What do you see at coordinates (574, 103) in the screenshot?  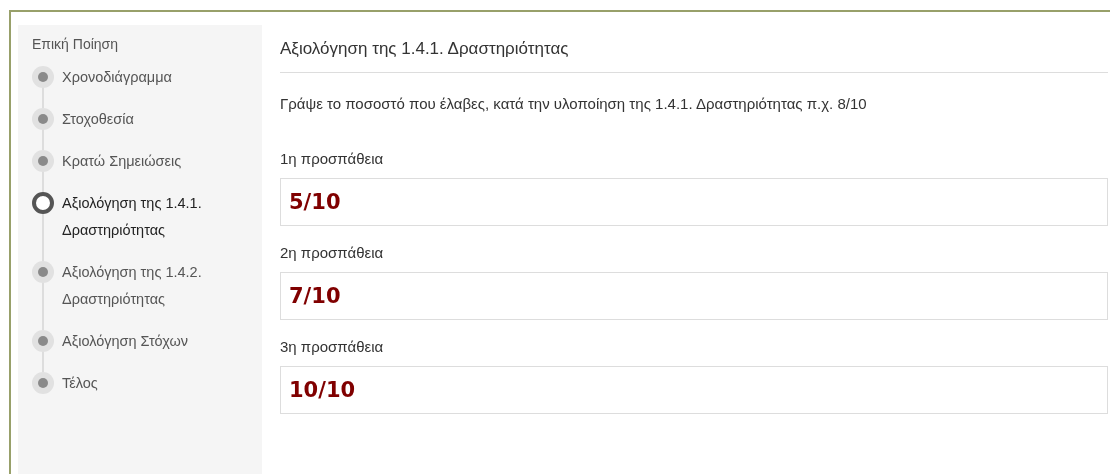 I see `instruction-text: Γράψε το ποσοστό που έλαβες, κατά την υλοποίηση της 1.4.1. Δραστηριότητας π.χ. 8/10` at bounding box center [574, 103].